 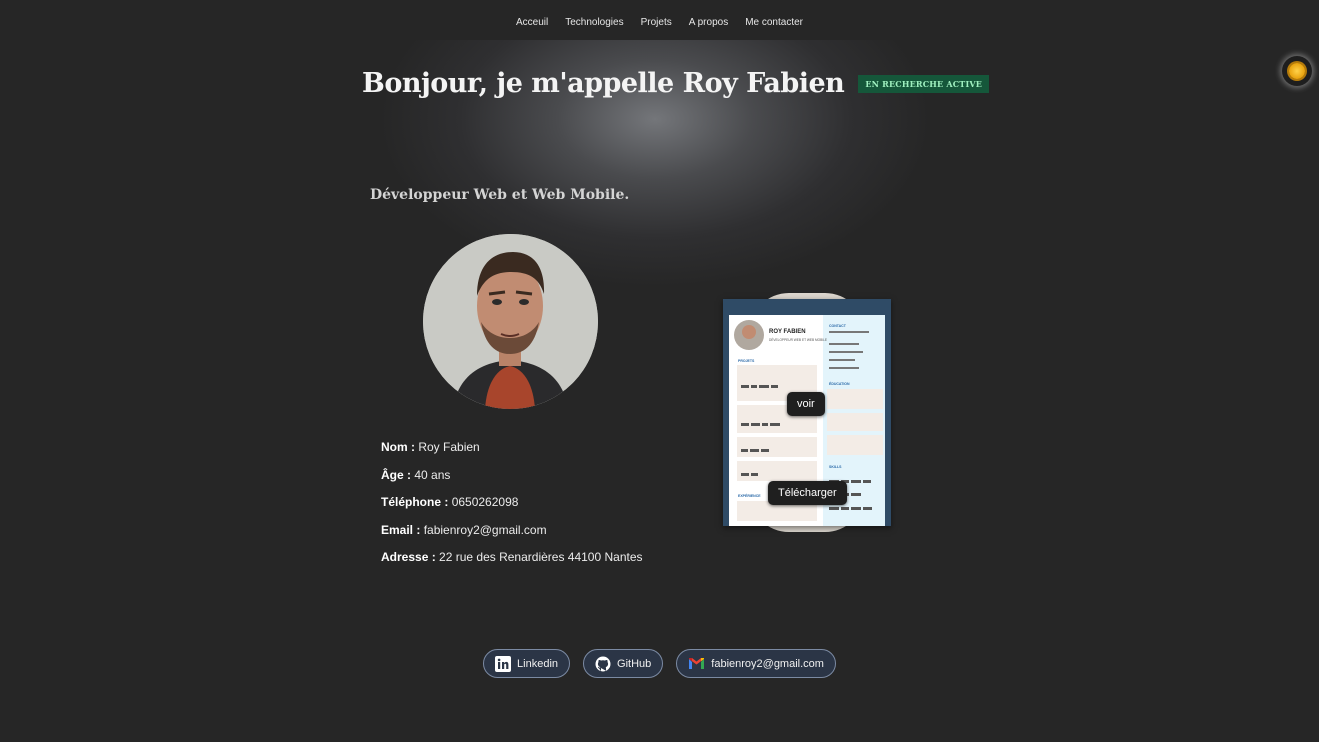 What do you see at coordinates (603, 664) in the screenshot?
I see `github-icon` at bounding box center [603, 664].